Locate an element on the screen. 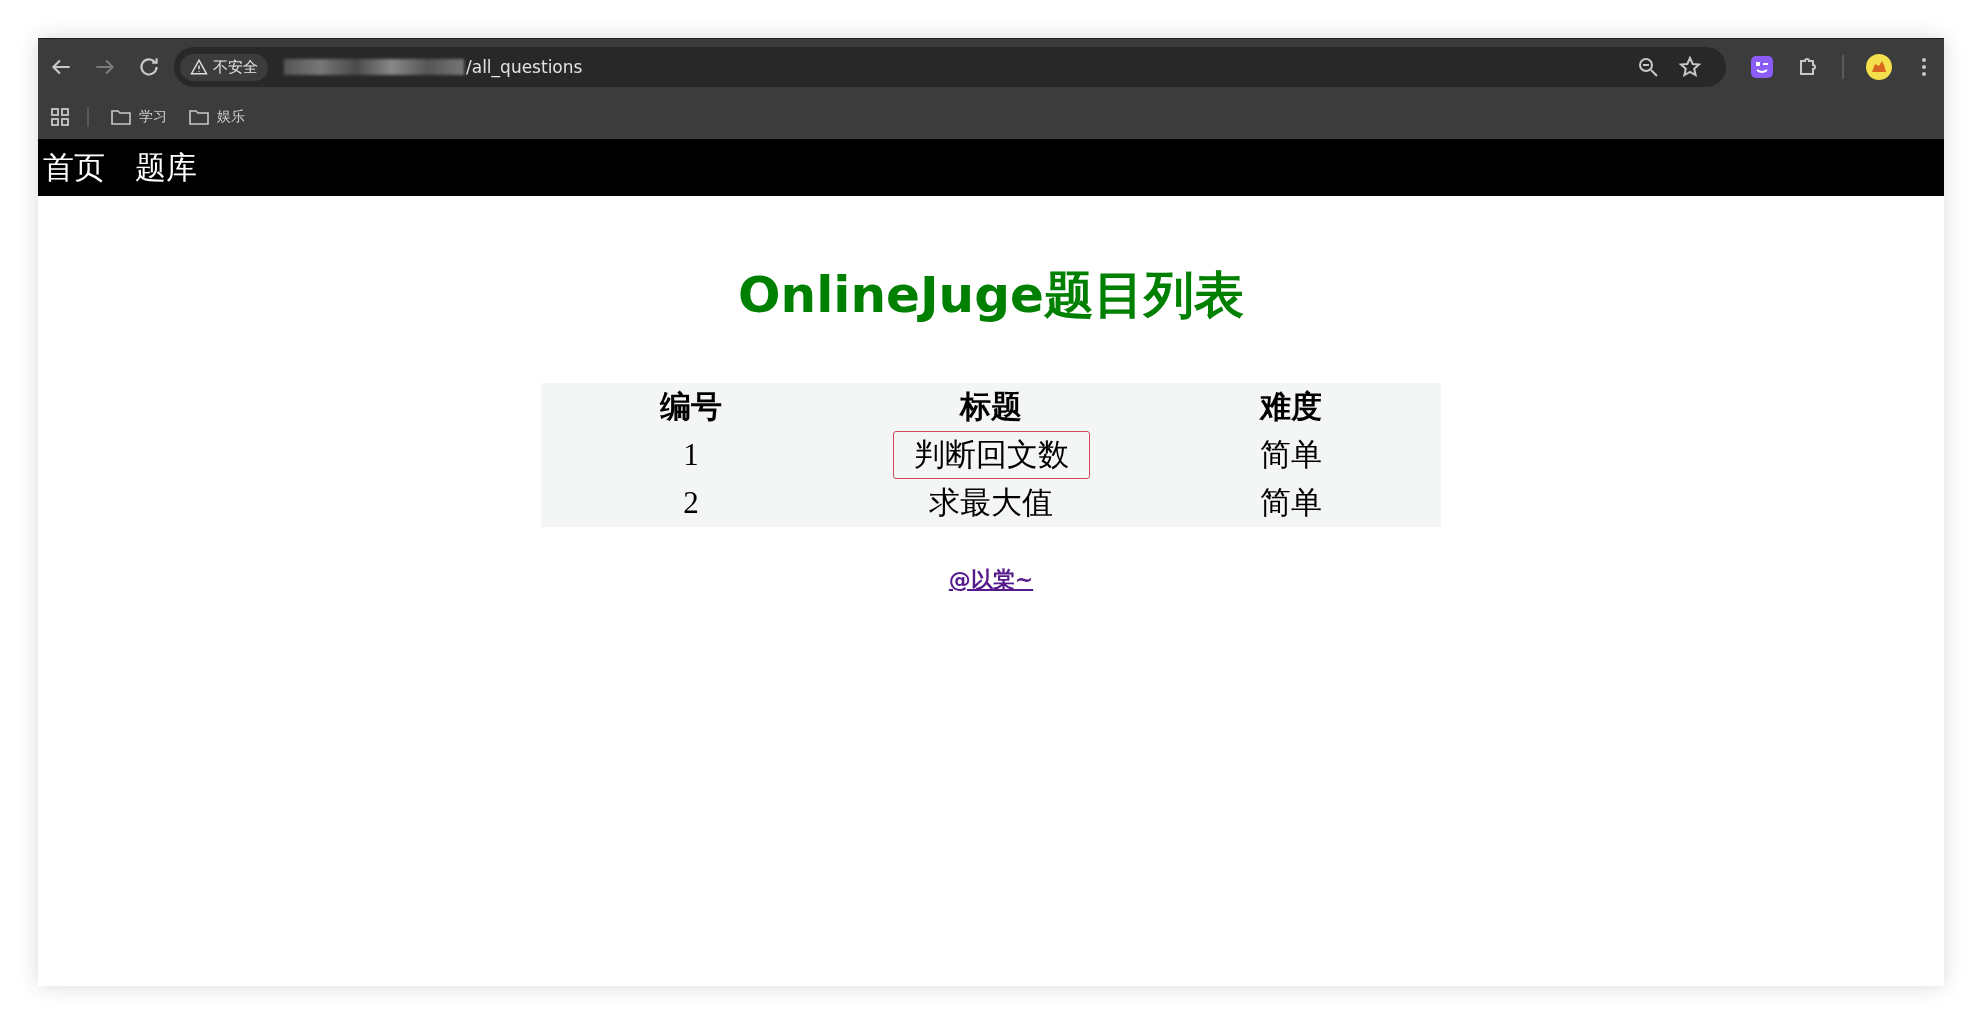  bookmark-folder: 娱乐 is located at coordinates (217, 117).